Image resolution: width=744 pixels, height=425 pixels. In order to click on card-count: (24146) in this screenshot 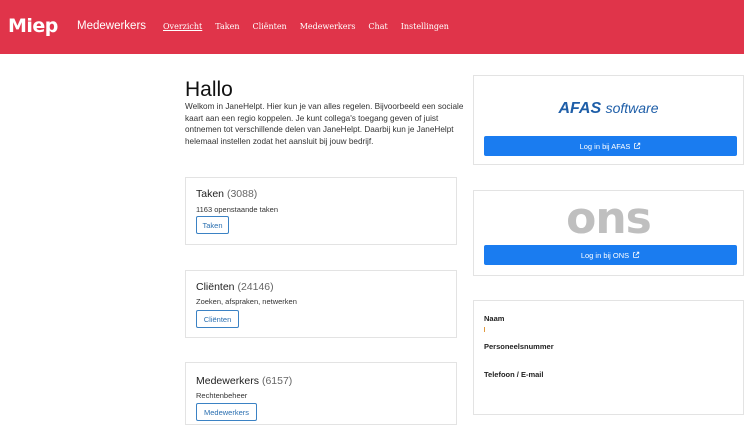, I will do `click(255, 287)`.